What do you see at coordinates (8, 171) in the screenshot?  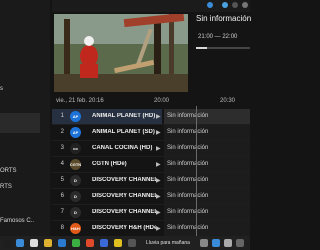 I see `sidebar-item-sports: ORTS` at bounding box center [8, 171].